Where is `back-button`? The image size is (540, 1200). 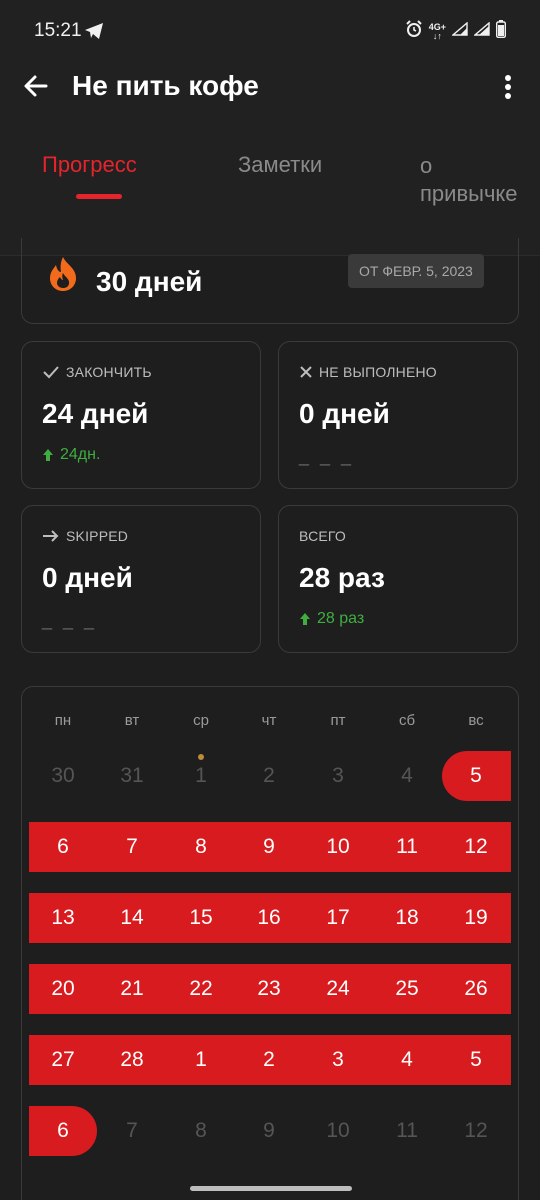 back-button is located at coordinates (36, 86).